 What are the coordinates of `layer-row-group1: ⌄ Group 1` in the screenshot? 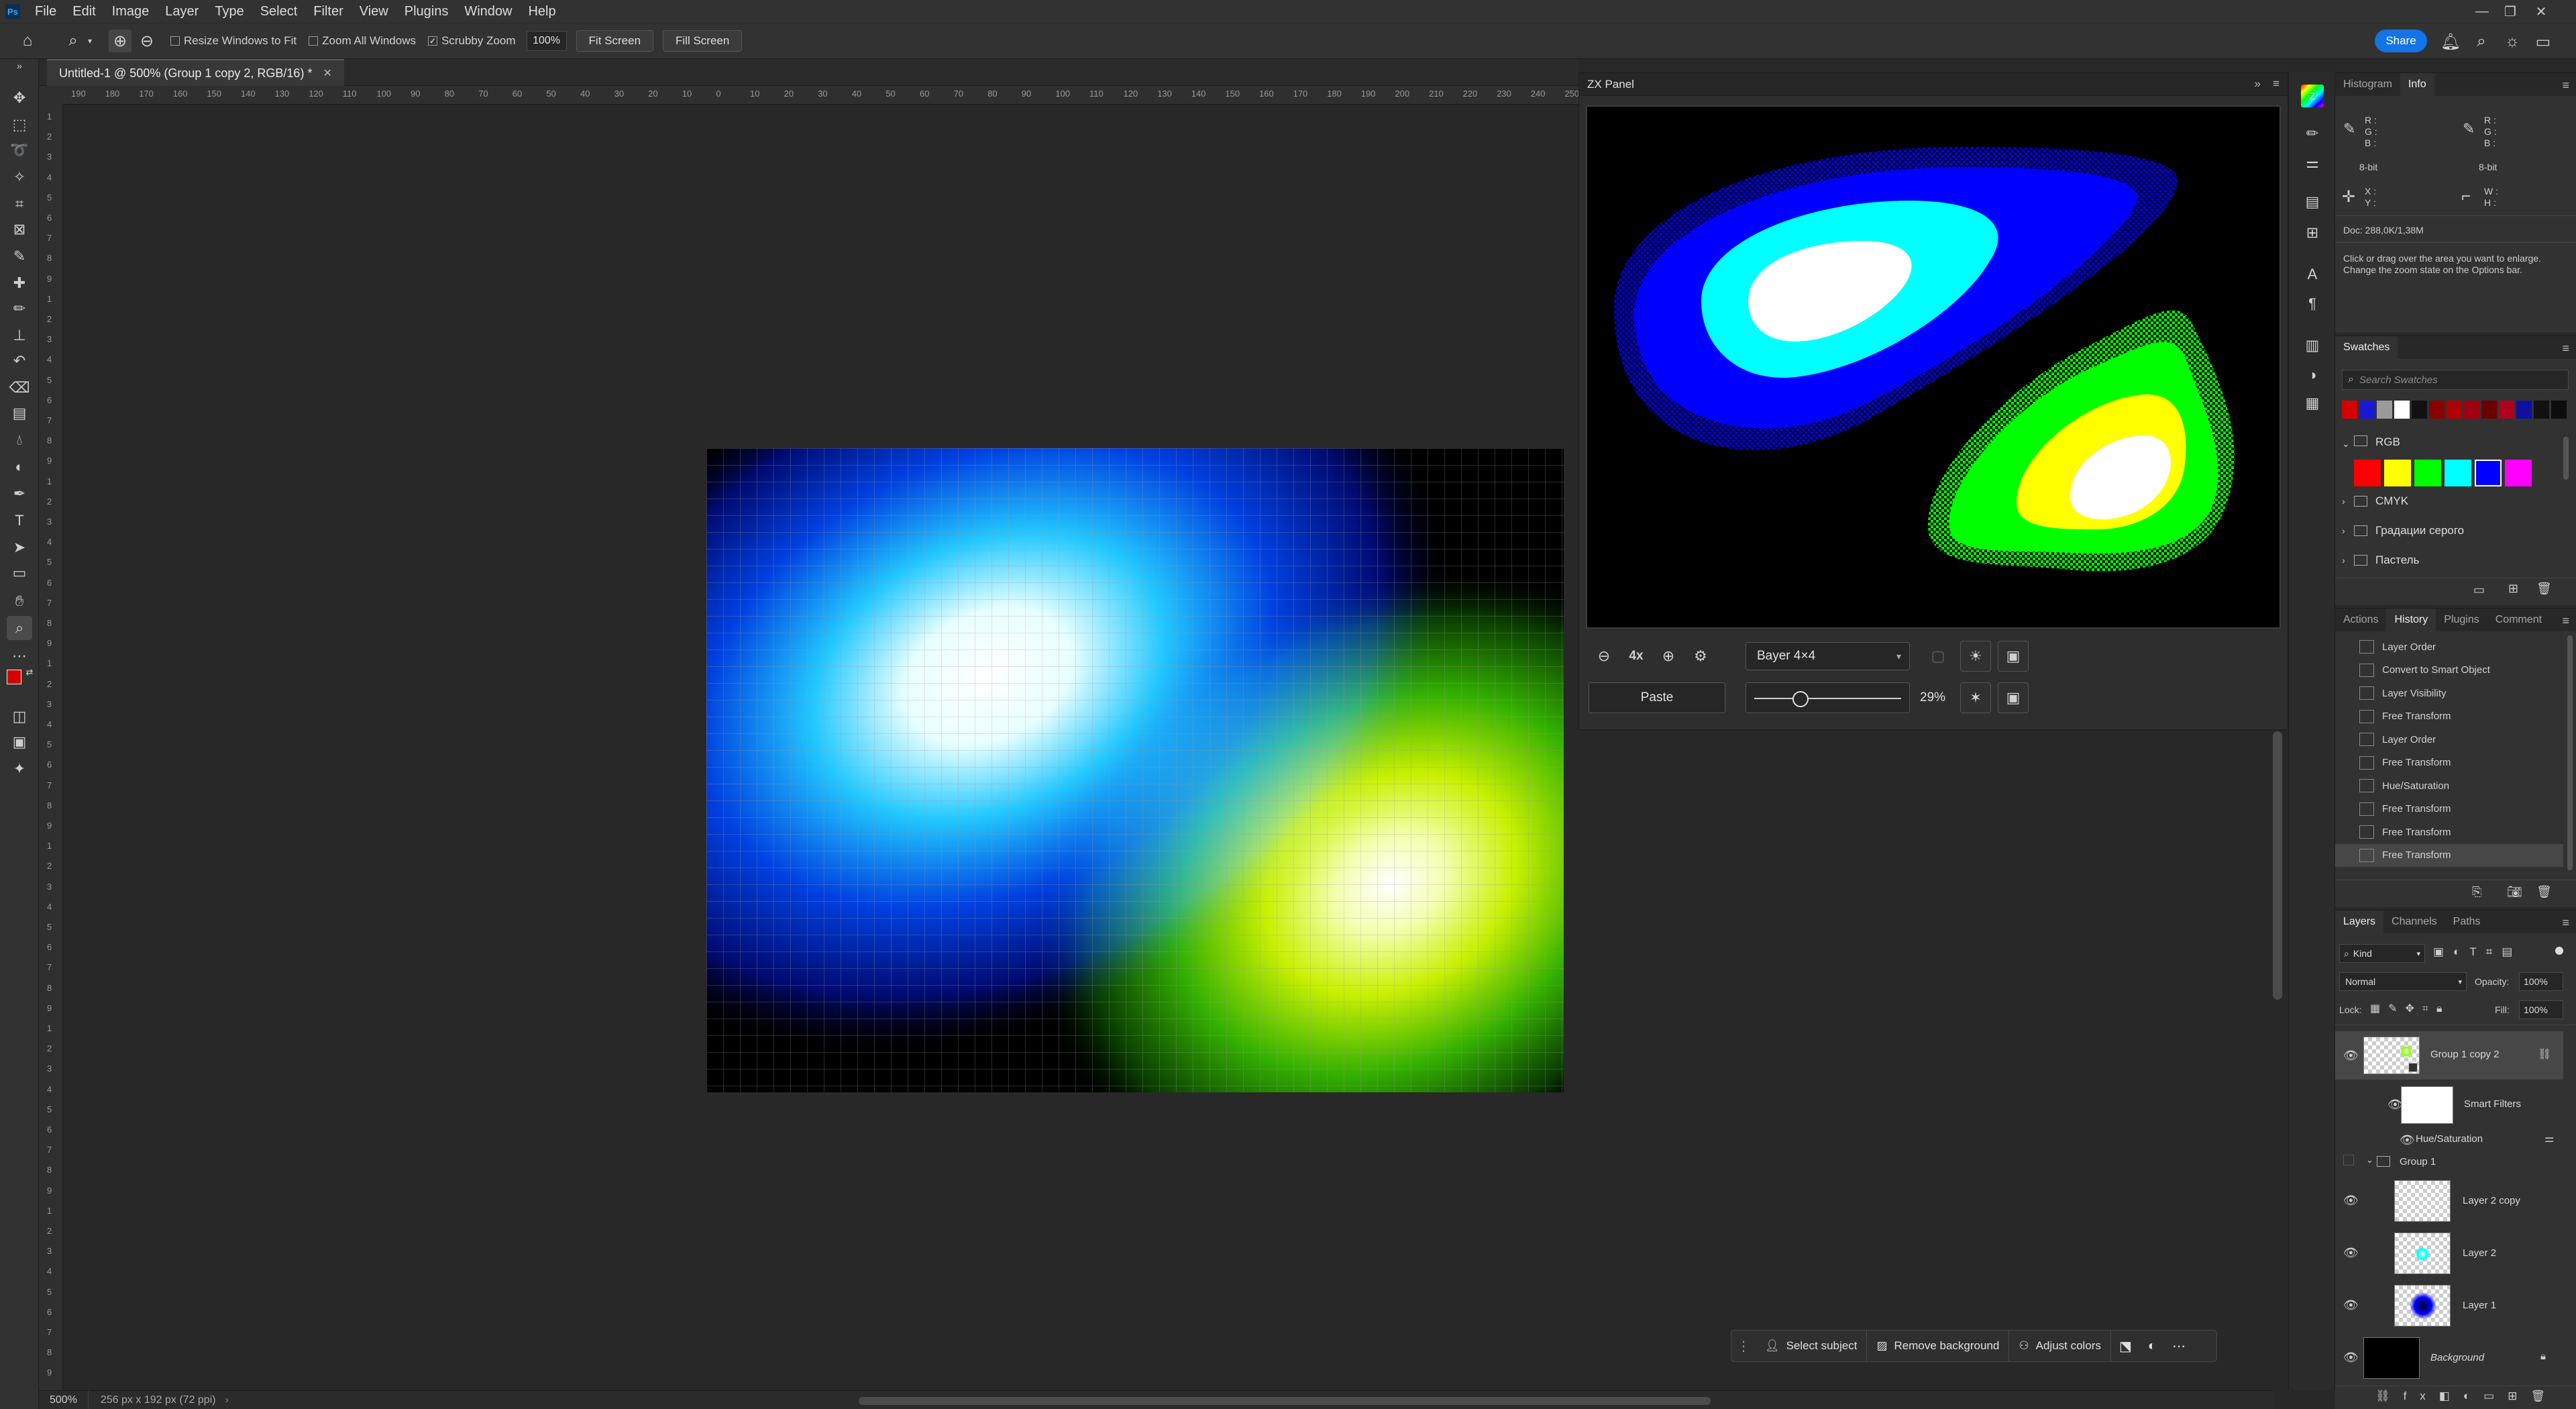 It's located at (2449, 1163).